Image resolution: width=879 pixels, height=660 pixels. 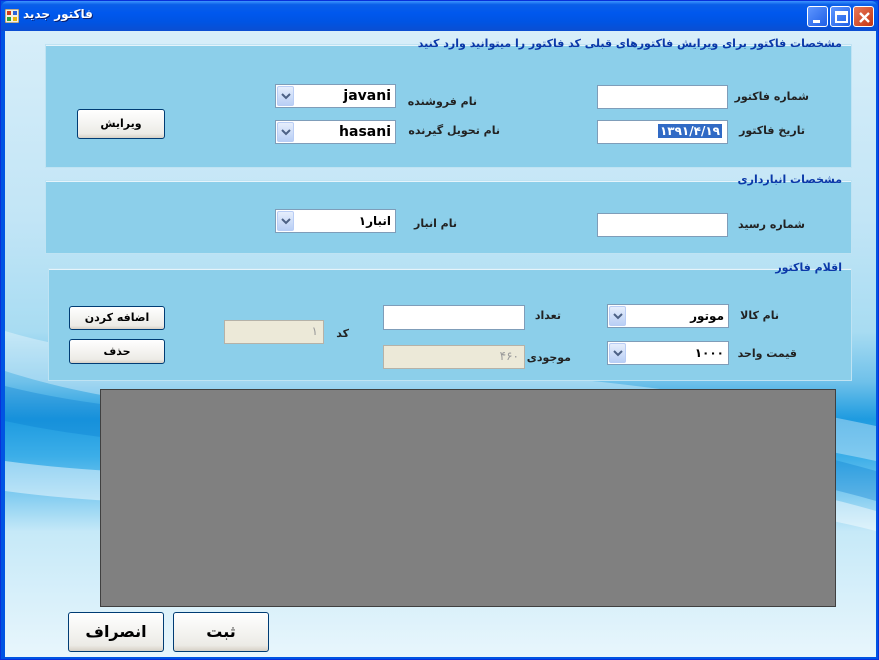 What do you see at coordinates (662, 225) in the screenshot?
I see `receipt-number-field` at bounding box center [662, 225].